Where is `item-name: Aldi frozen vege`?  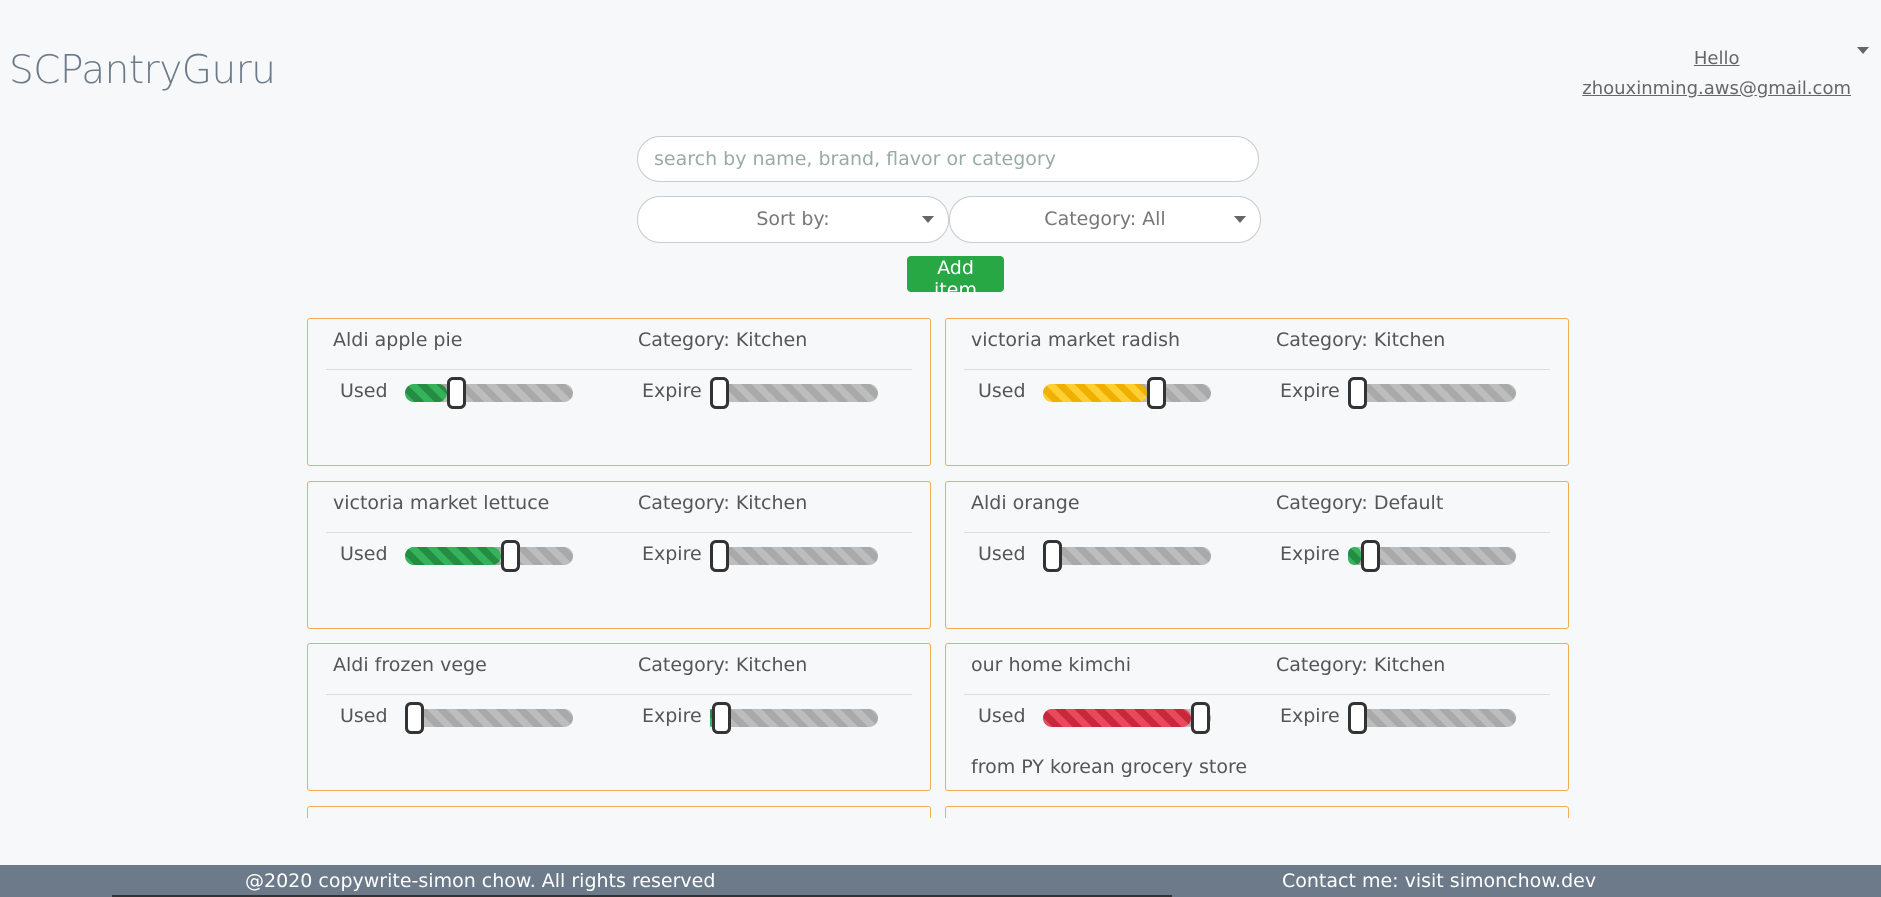
item-name: Aldi frozen vege is located at coordinates (410, 665).